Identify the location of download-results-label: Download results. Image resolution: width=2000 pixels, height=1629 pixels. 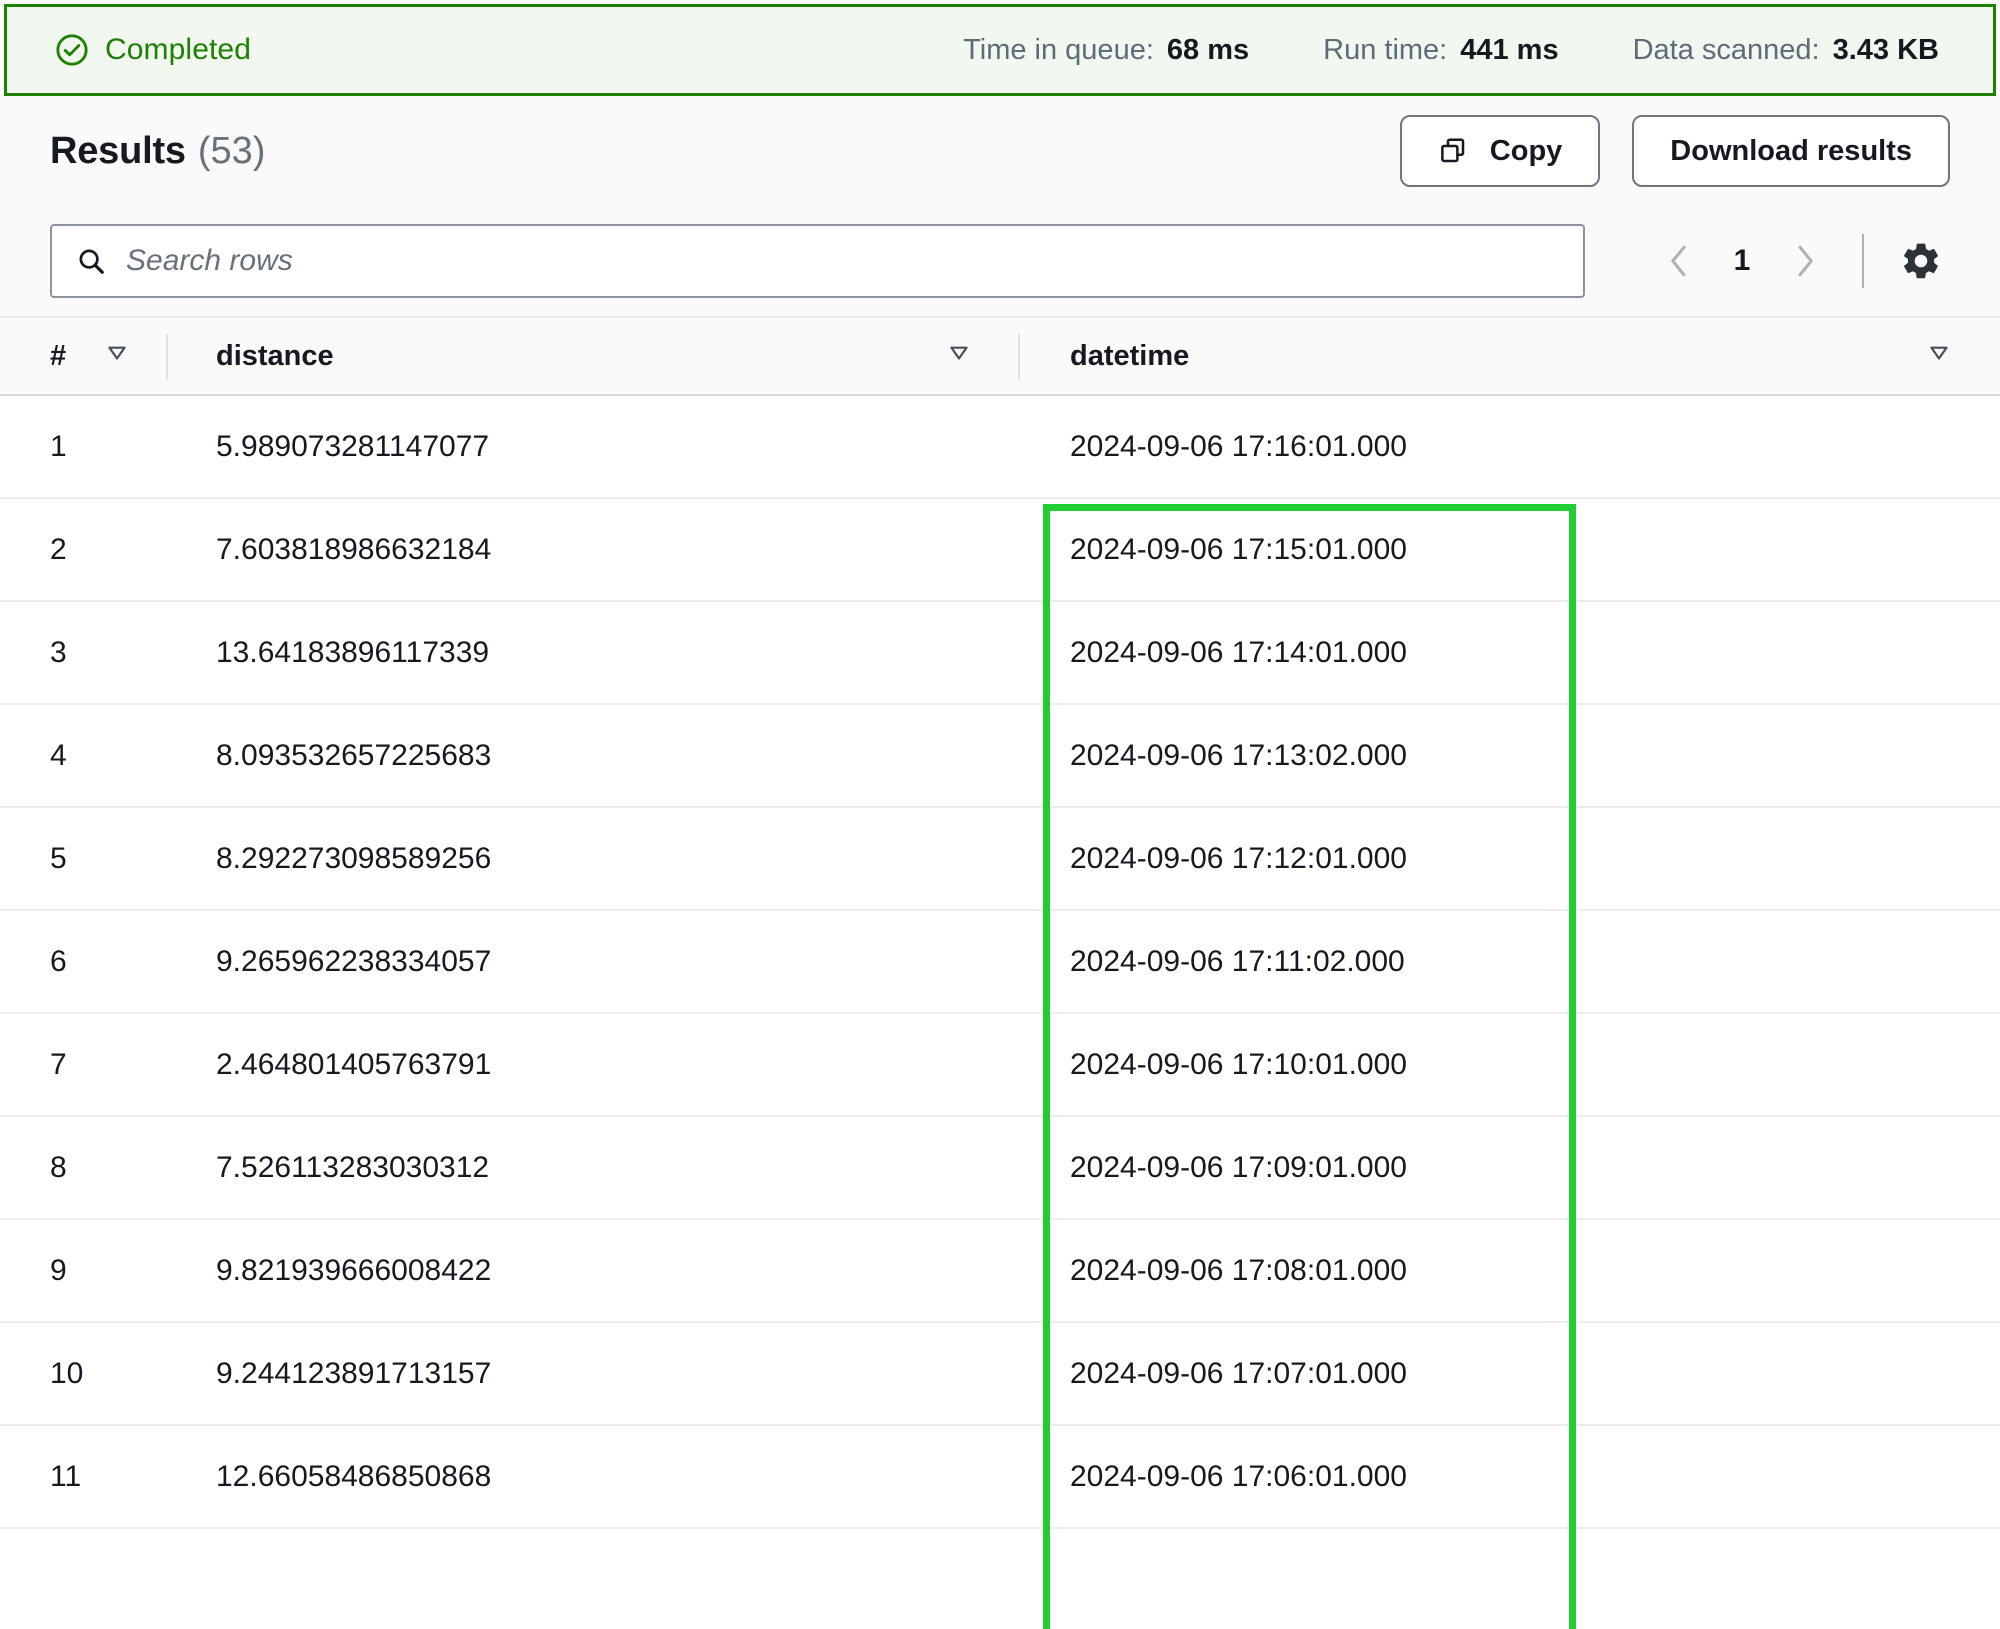
(1791, 150).